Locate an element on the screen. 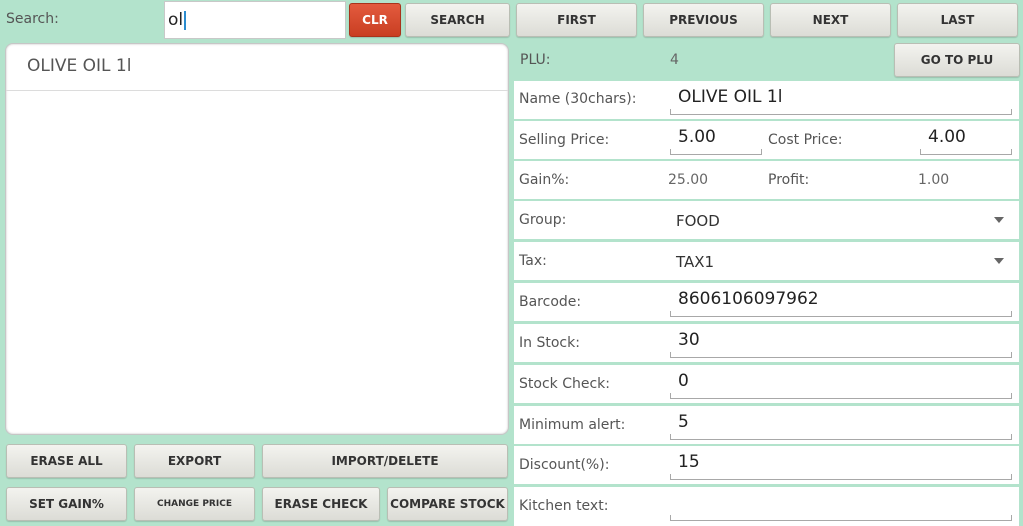 This screenshot has width=1023, height=526. text-caret is located at coordinates (185, 20).